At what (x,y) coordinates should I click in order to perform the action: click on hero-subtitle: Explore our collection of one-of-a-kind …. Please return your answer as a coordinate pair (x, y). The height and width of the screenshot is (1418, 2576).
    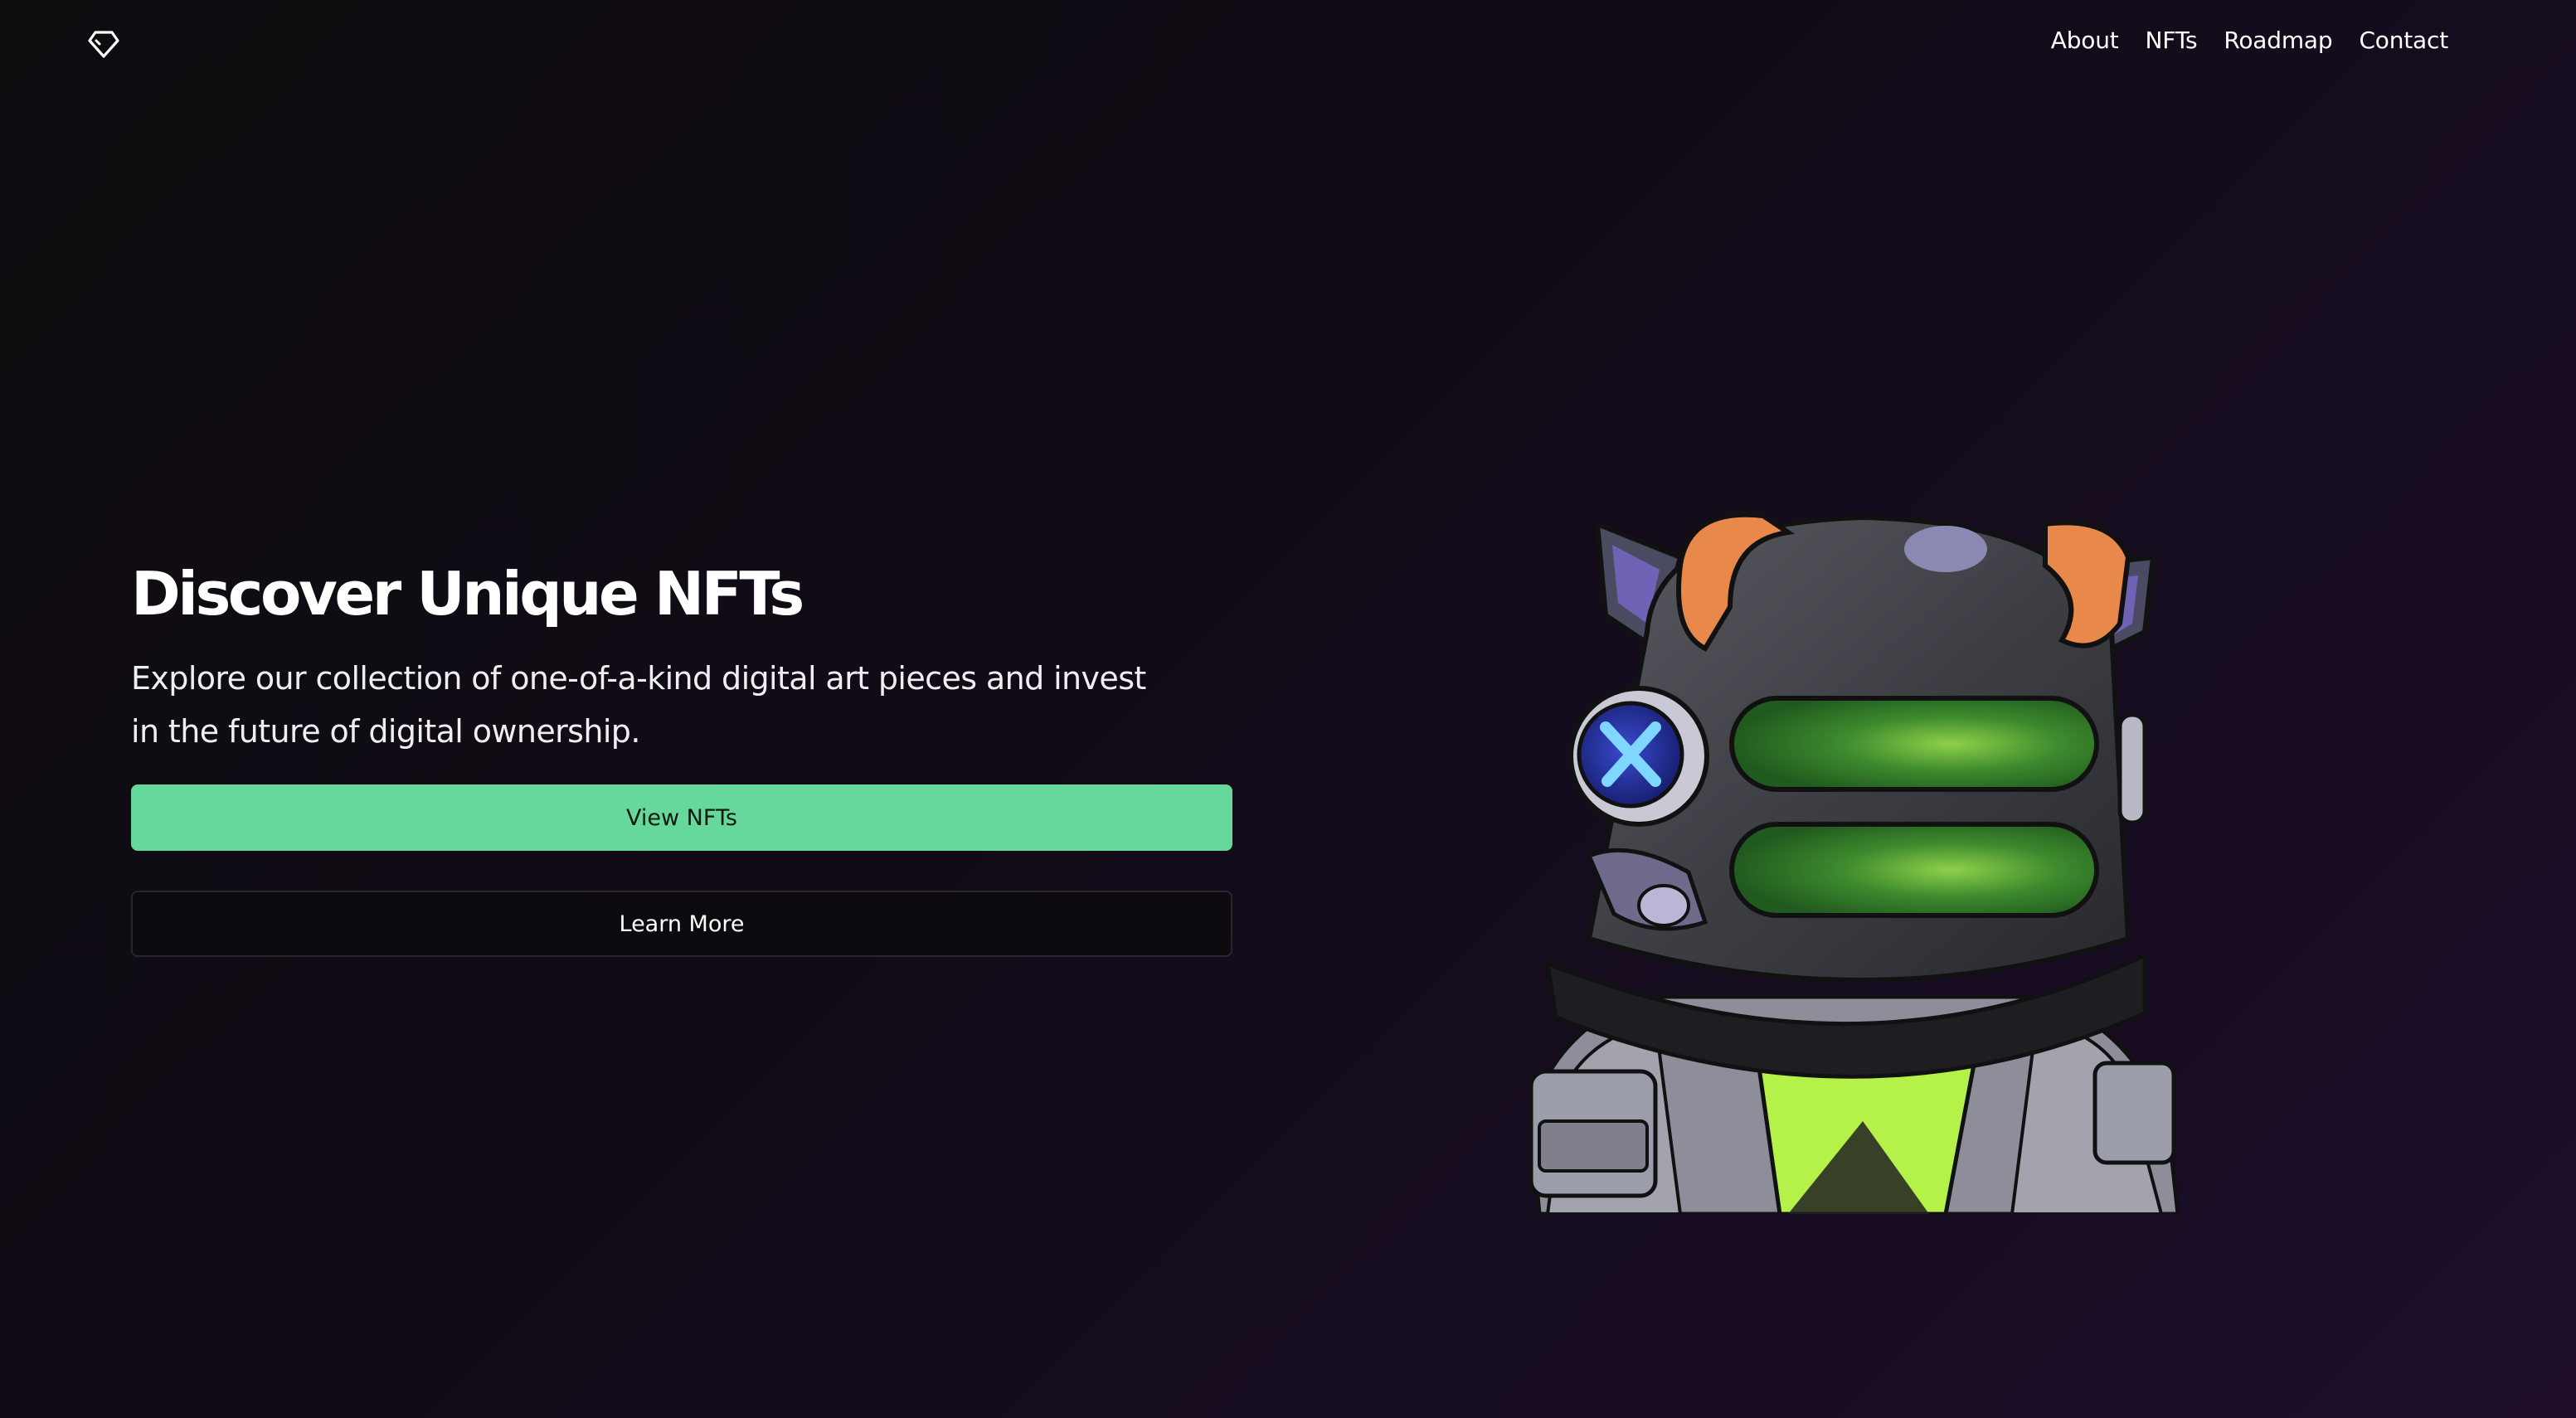
    Looking at the image, I should click on (638, 705).